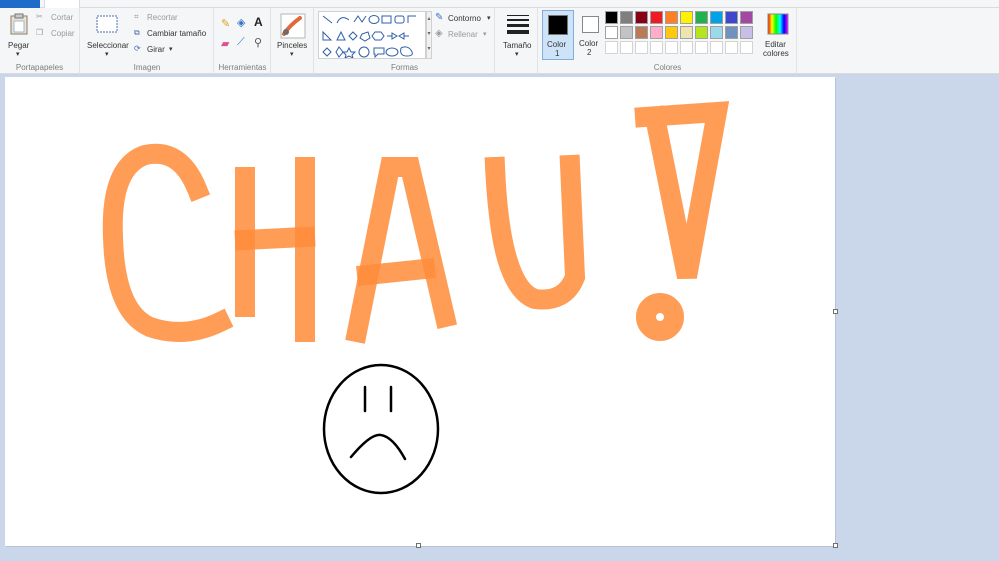 The height and width of the screenshot is (561, 999). I want to click on crop-icon: ⌗, so click(136, 16).